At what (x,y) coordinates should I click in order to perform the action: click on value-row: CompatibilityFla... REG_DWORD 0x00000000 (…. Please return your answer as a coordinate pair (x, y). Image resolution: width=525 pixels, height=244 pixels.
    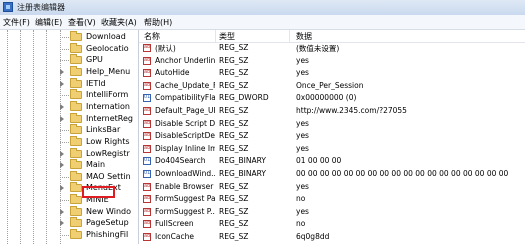
    Looking at the image, I should click on (332, 98).